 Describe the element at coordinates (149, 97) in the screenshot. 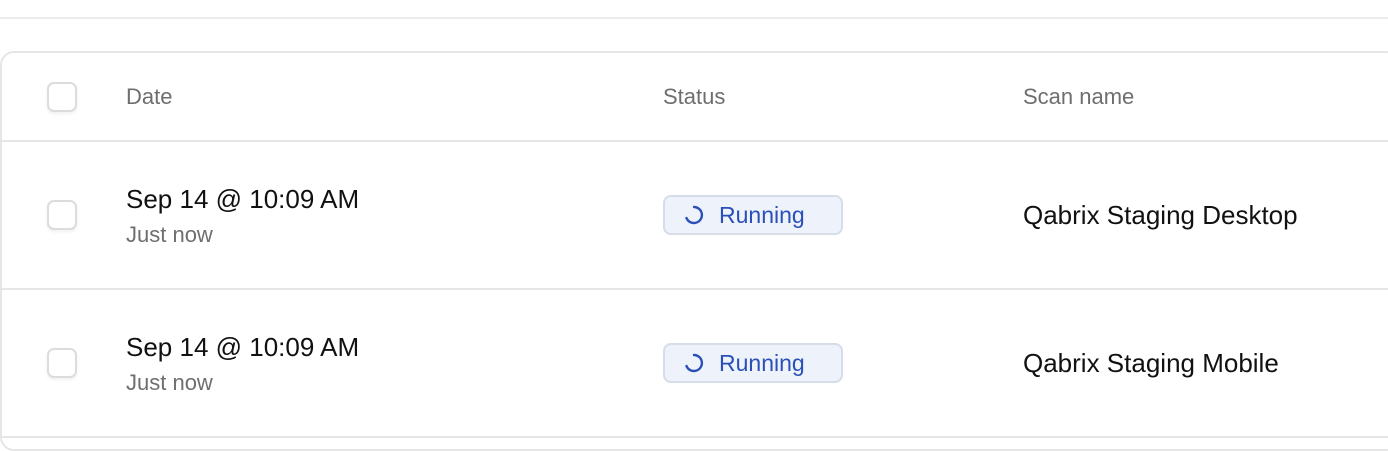

I see `column-header-date: Date` at that location.